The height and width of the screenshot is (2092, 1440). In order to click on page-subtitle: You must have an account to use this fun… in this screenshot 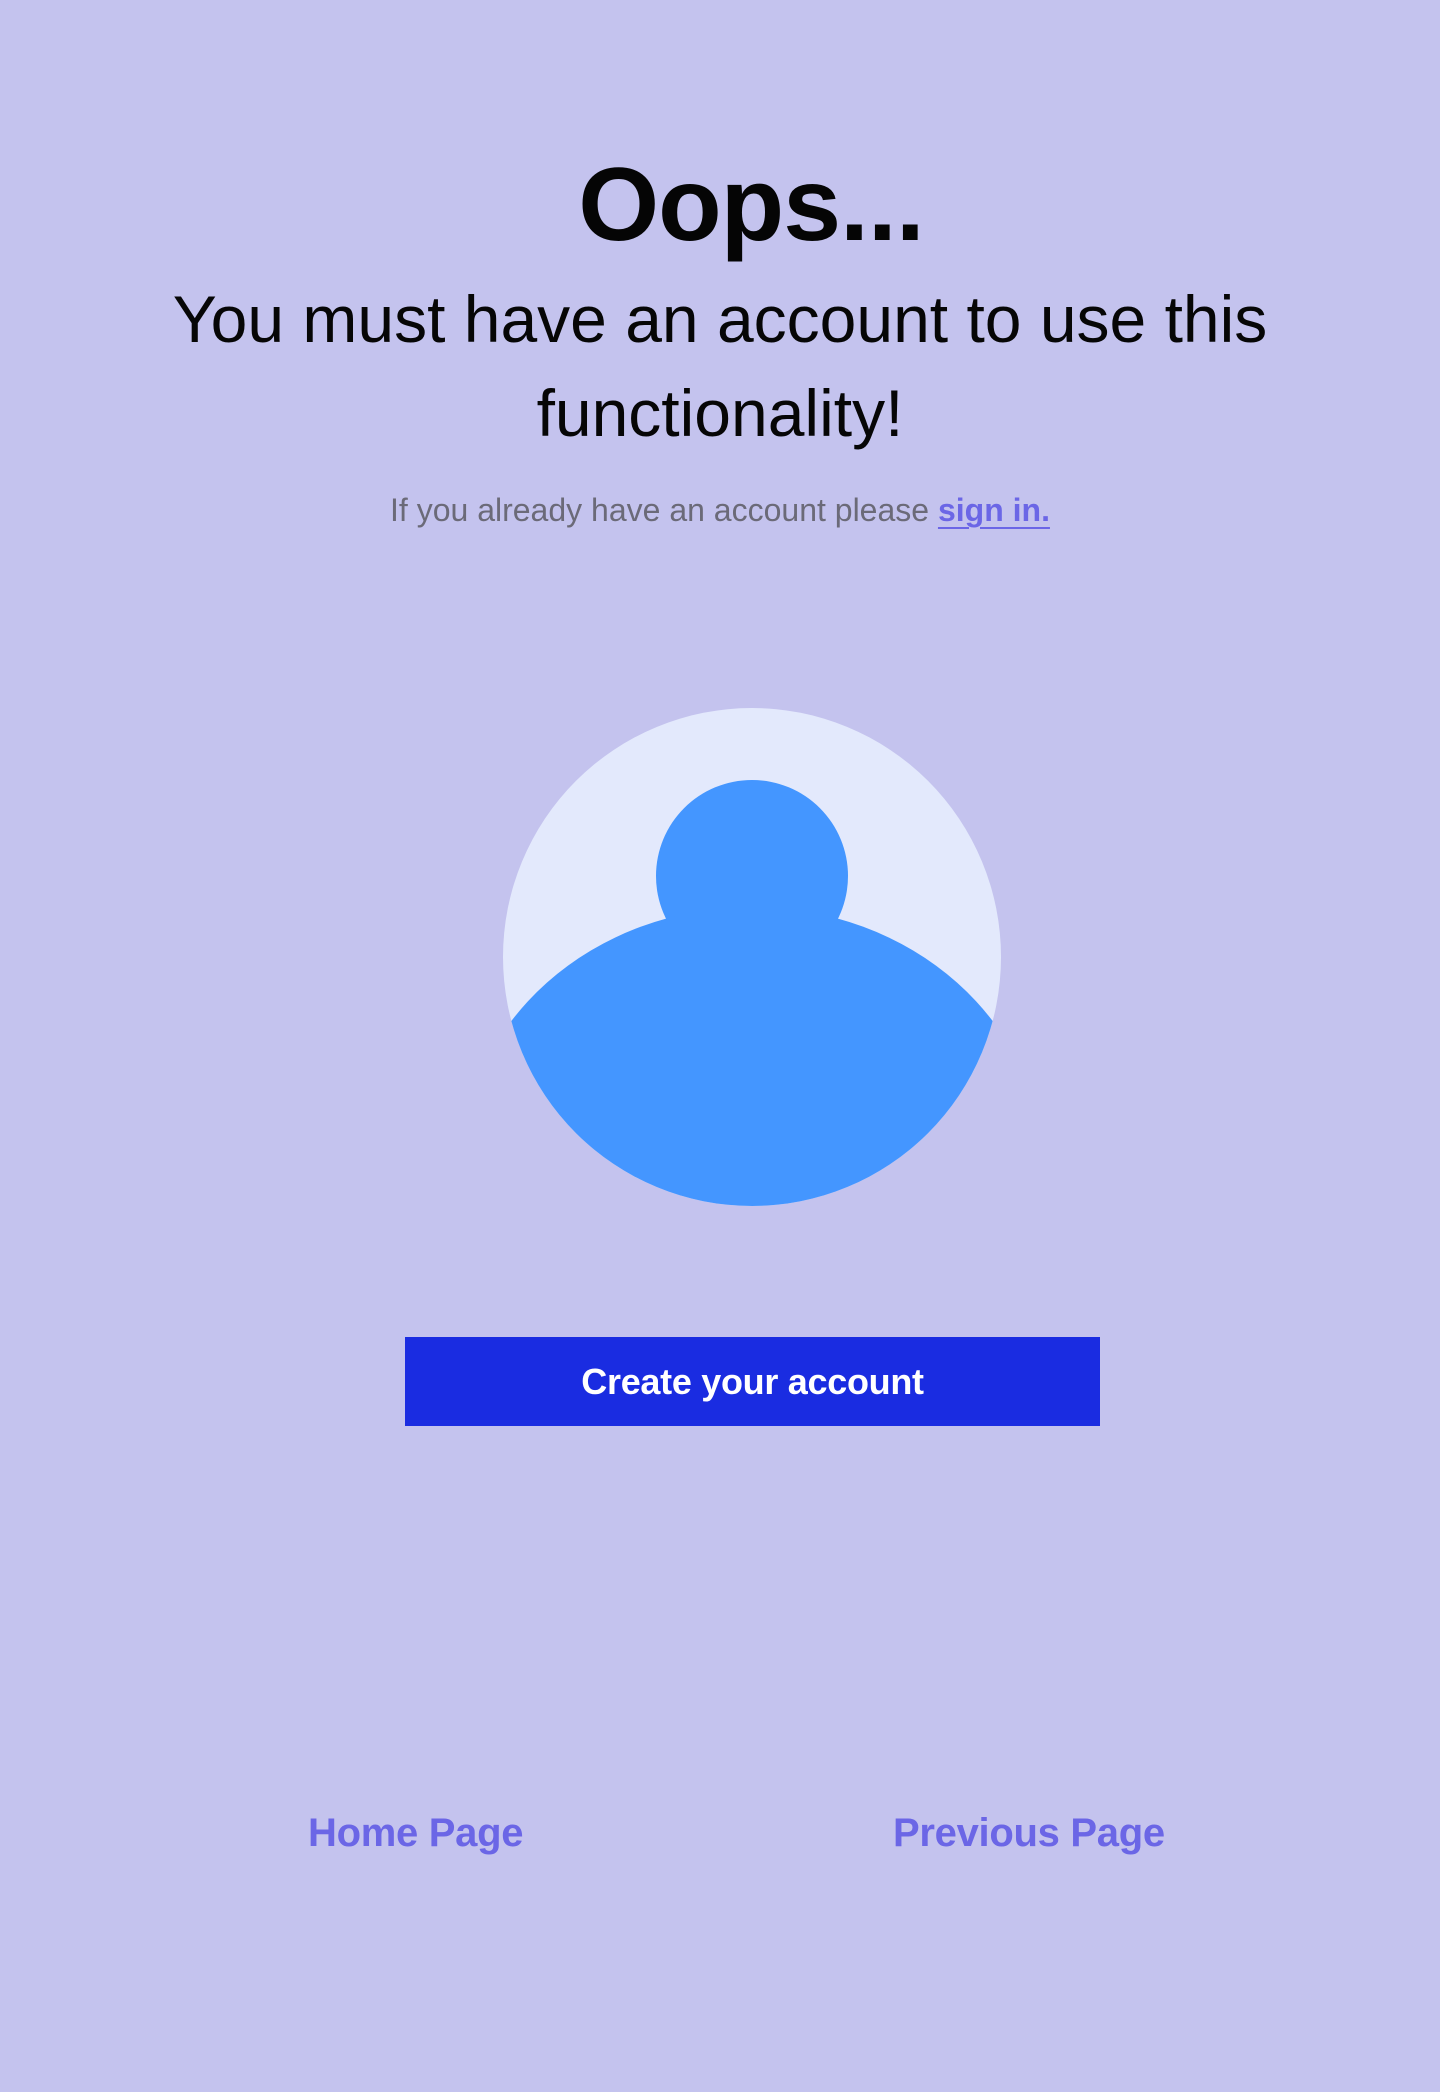, I will do `click(720, 366)`.